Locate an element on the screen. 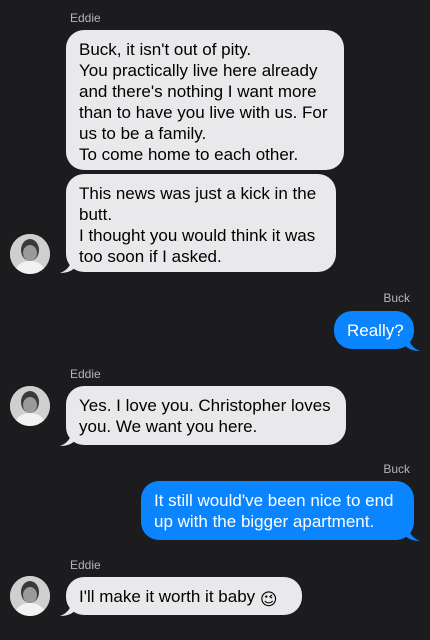  winking-face-emoji: 😉 is located at coordinates (268, 599).